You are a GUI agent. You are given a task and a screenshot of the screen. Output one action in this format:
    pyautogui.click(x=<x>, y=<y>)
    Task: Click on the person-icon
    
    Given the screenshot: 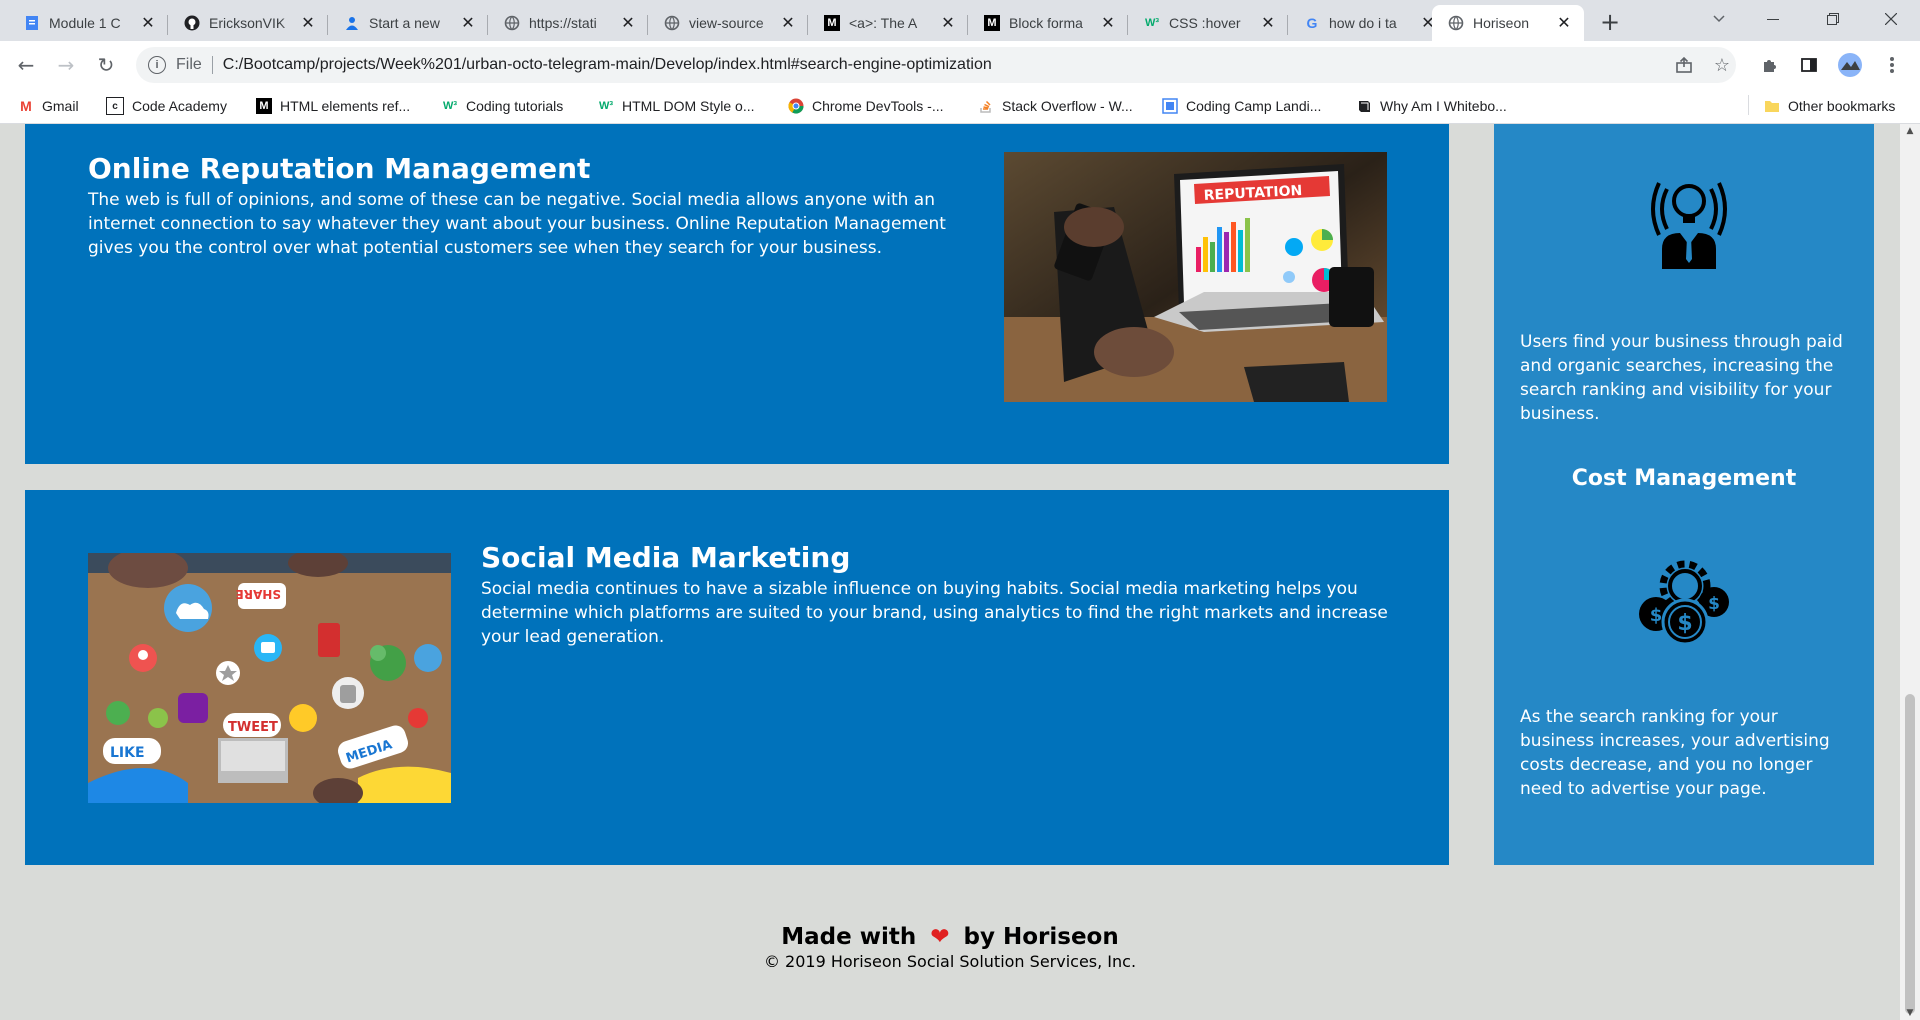 What is the action you would take?
    pyautogui.click(x=352, y=23)
    